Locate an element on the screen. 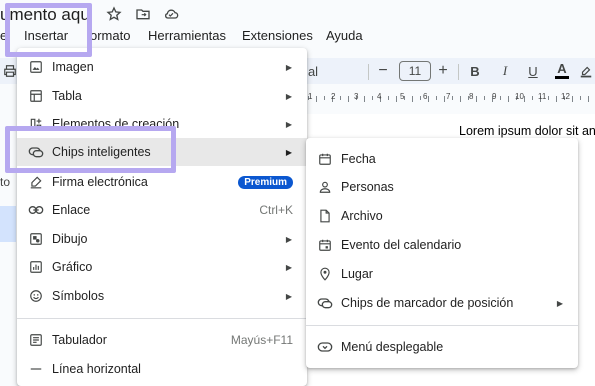 The width and height of the screenshot is (595, 386). submenu-item-place: Lugar is located at coordinates (442, 274).